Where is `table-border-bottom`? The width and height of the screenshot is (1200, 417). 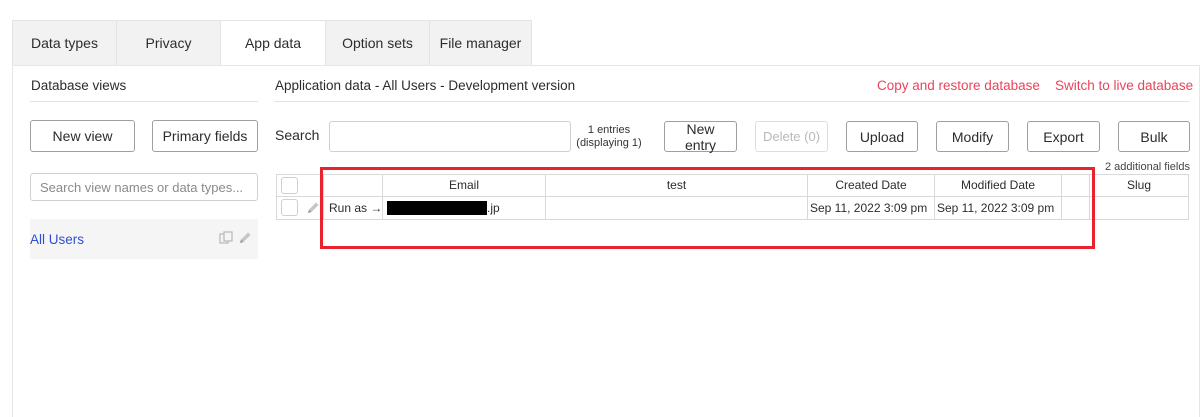
table-border-bottom is located at coordinates (732, 219).